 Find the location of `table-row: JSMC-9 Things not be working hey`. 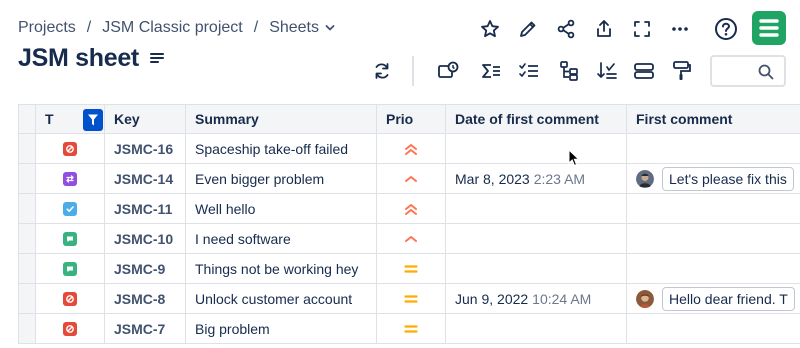

table-row: JSMC-9 Things not be working hey is located at coordinates (409, 269).